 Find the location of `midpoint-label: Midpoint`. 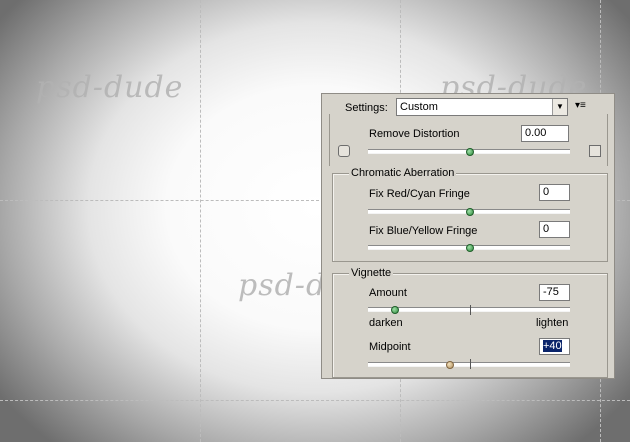

midpoint-label: Midpoint is located at coordinates (390, 347).